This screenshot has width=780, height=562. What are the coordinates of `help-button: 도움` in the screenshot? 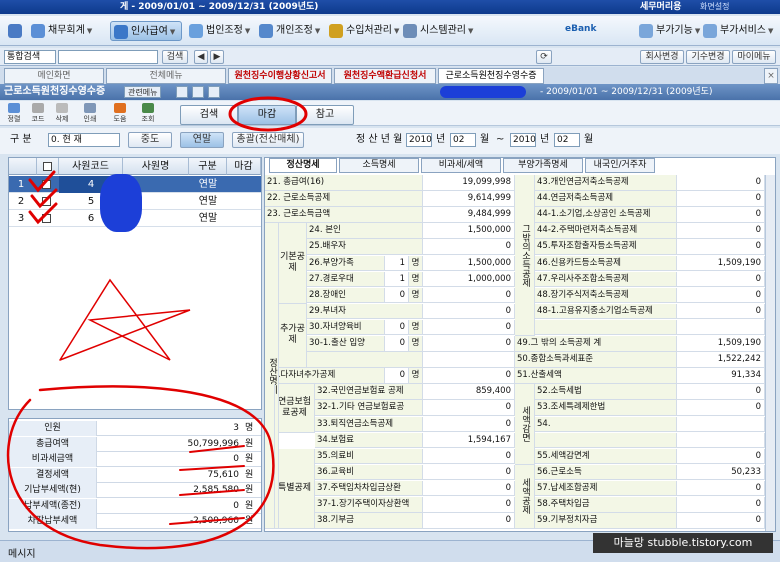 It's located at (120, 113).